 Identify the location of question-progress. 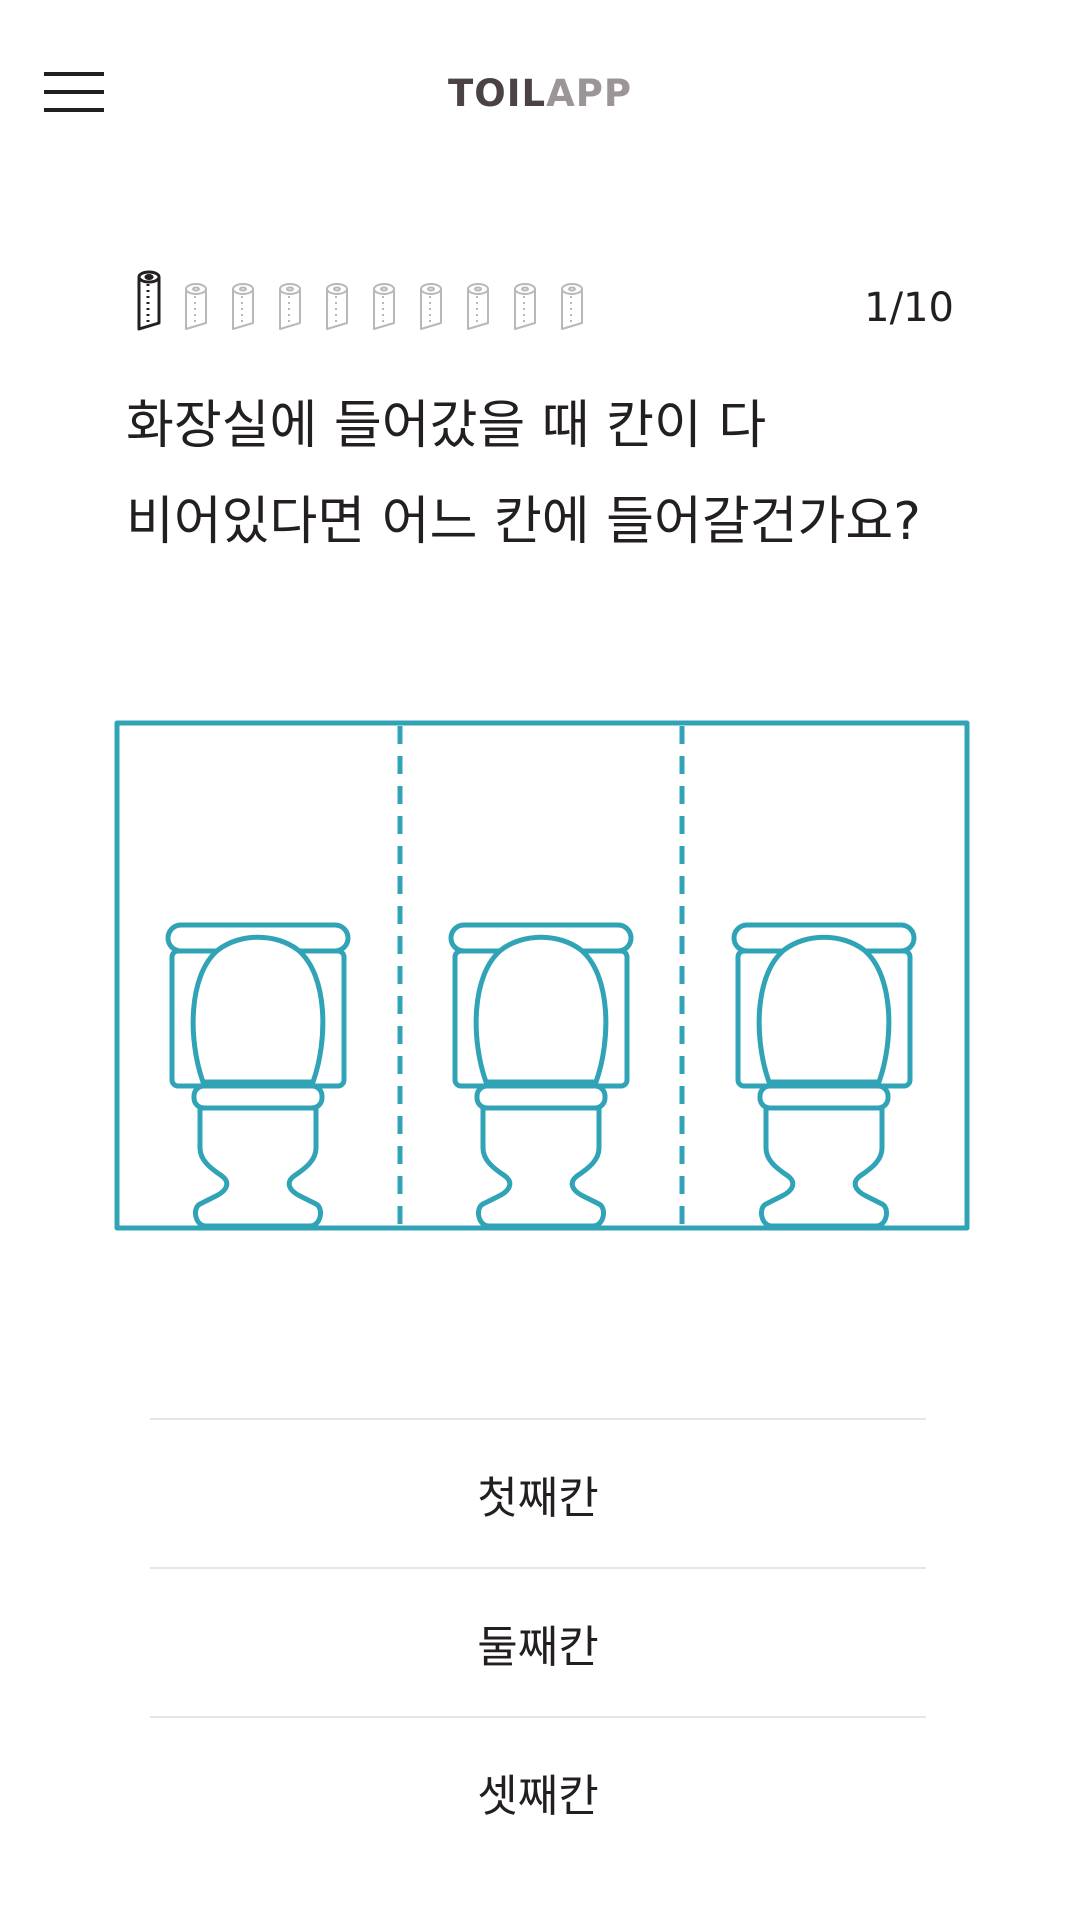
(361, 299).